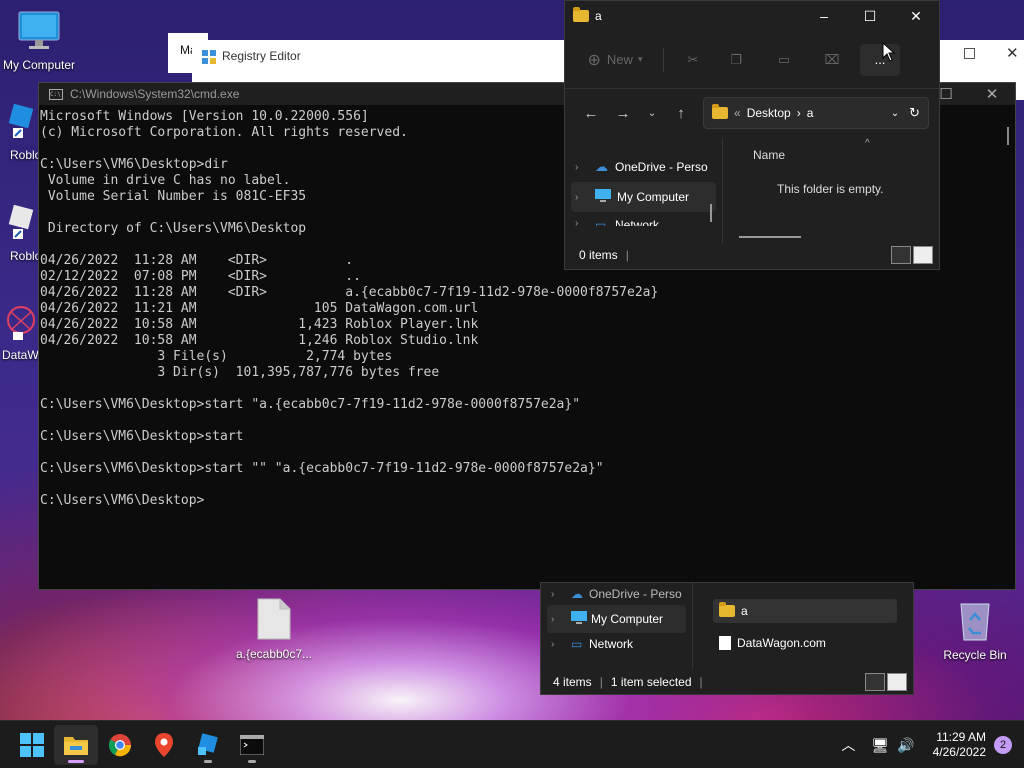 The image size is (1024, 768). I want to click on taskbar-terminal, so click(252, 745).